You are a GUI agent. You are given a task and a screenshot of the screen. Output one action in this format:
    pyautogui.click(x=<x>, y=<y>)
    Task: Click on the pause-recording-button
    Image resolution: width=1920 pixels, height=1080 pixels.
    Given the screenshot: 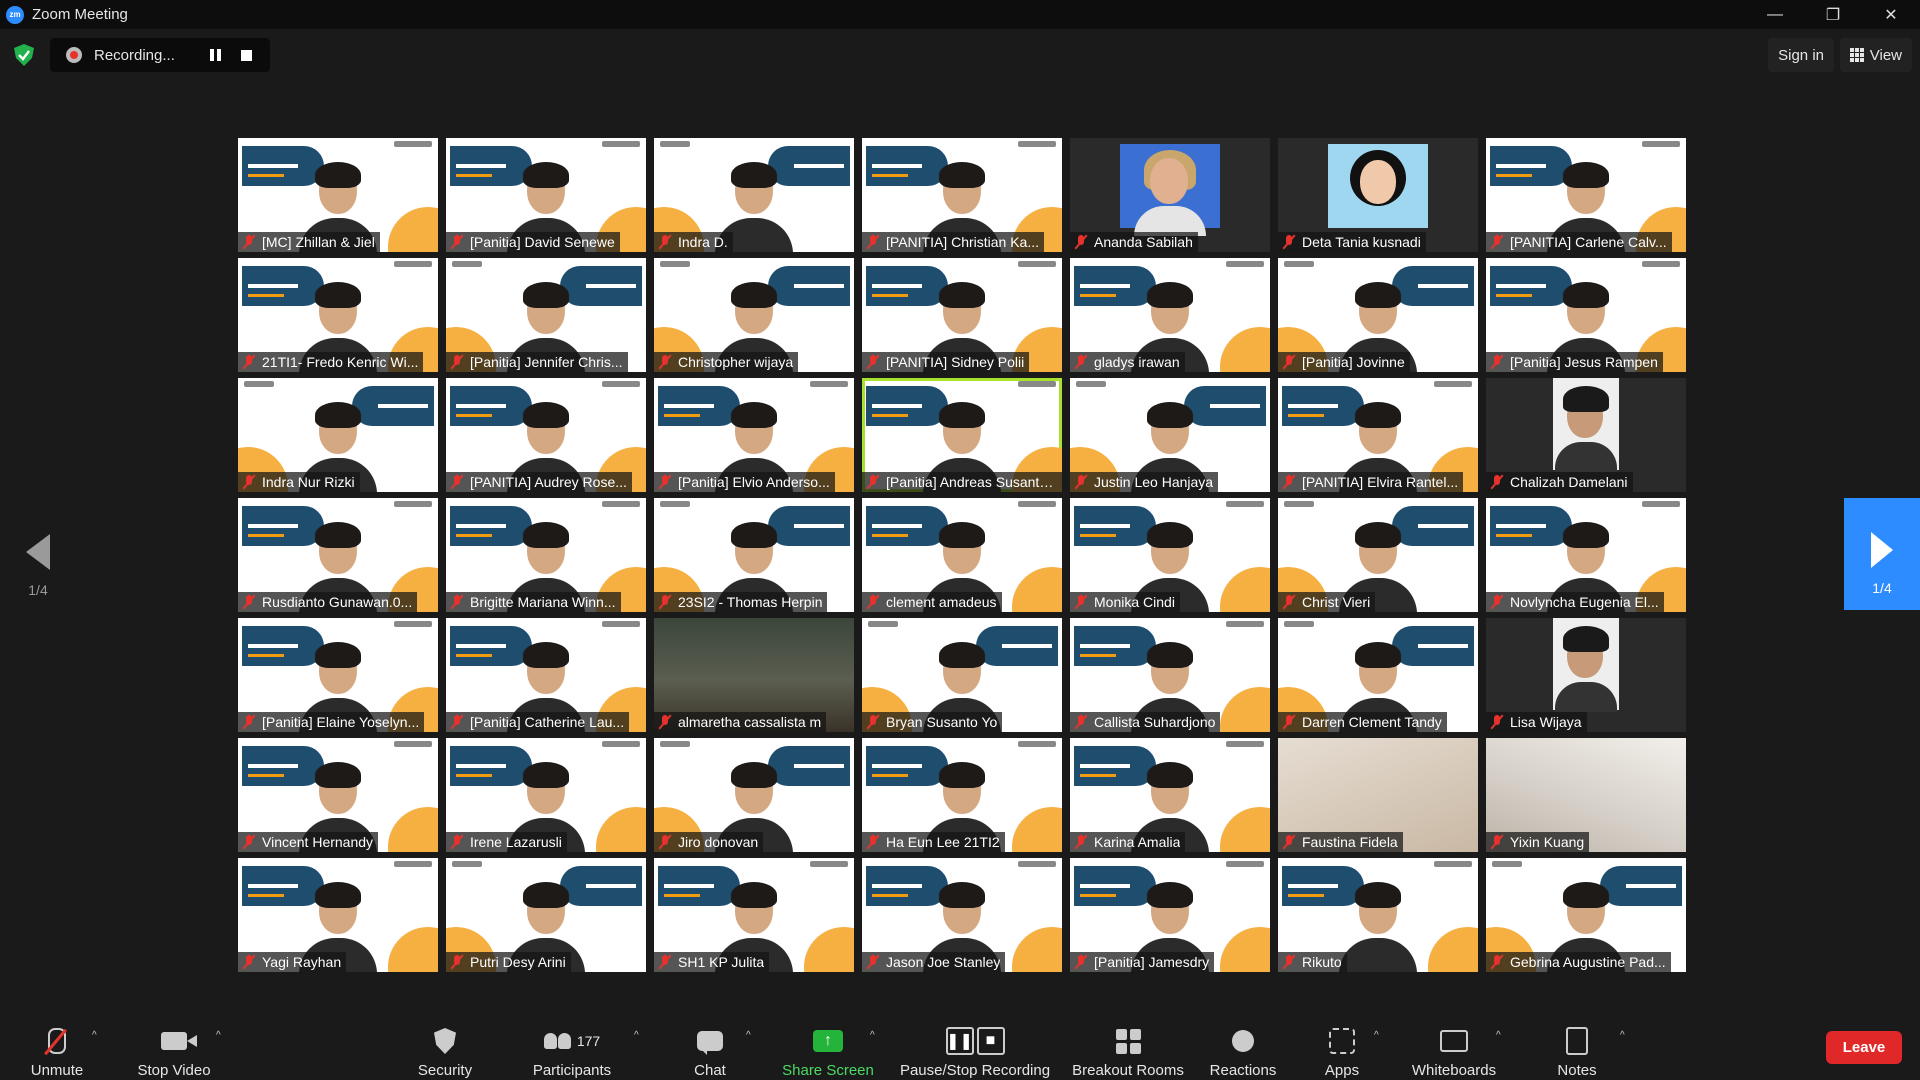 What is the action you would take?
    pyautogui.click(x=215, y=55)
    